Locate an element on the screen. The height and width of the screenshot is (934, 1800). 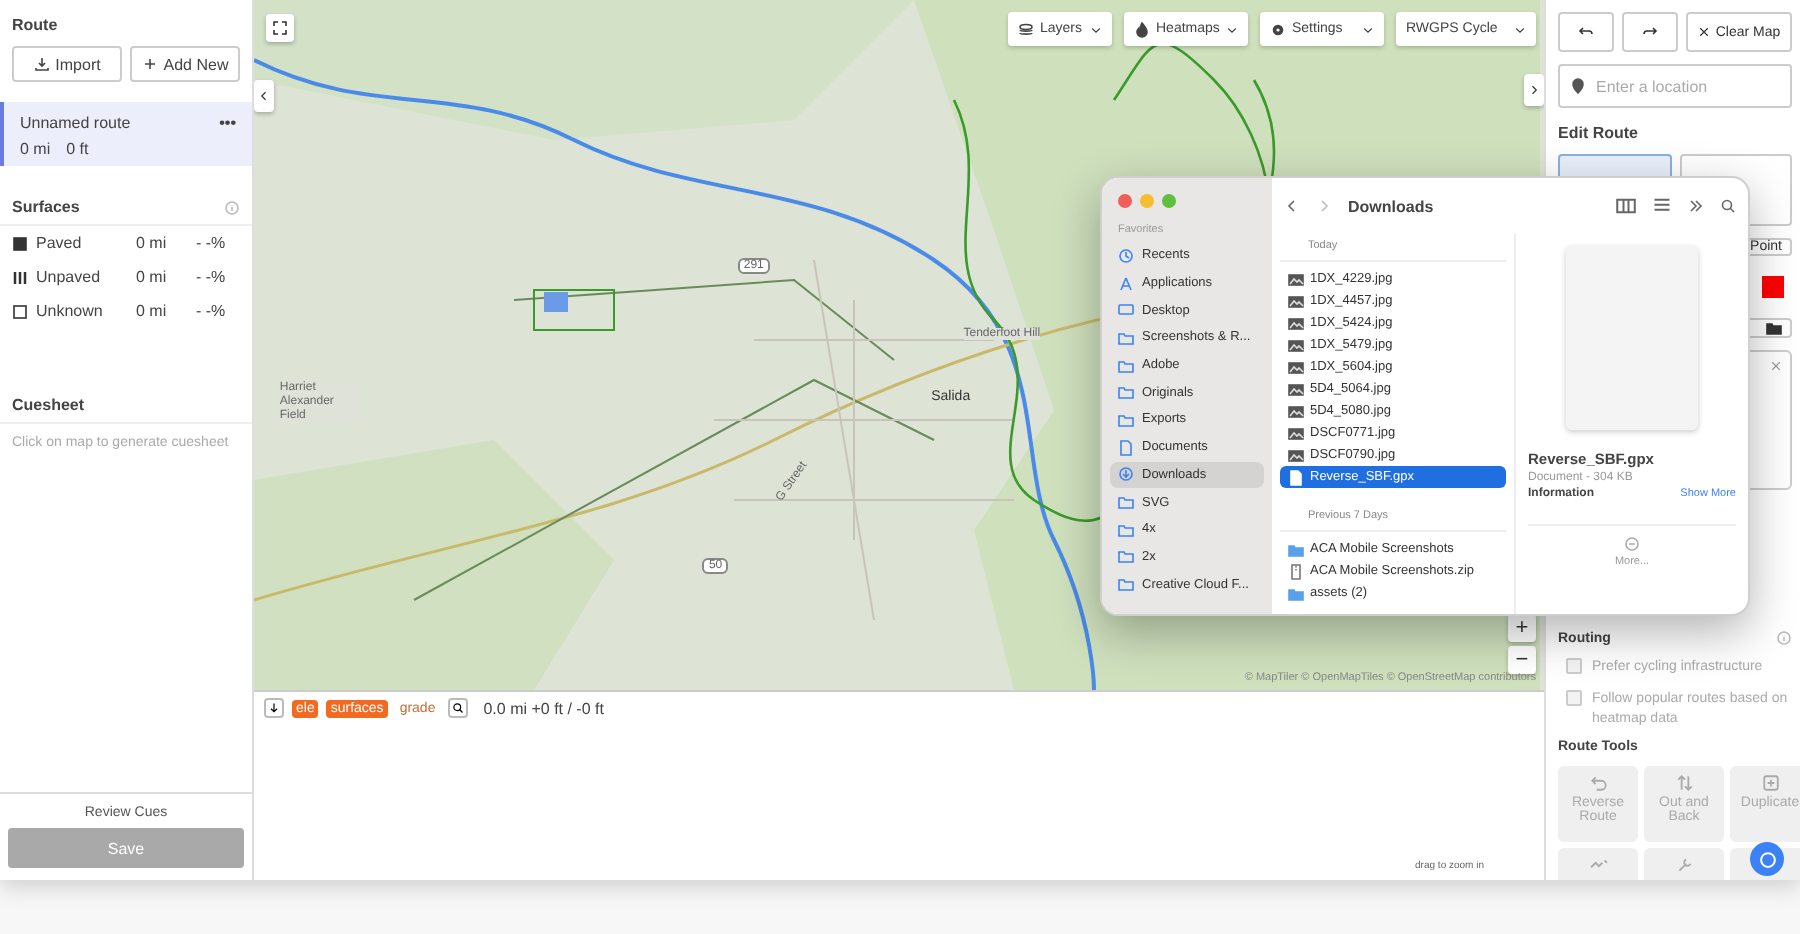
arrow-down-icon is located at coordinates (274, 708).